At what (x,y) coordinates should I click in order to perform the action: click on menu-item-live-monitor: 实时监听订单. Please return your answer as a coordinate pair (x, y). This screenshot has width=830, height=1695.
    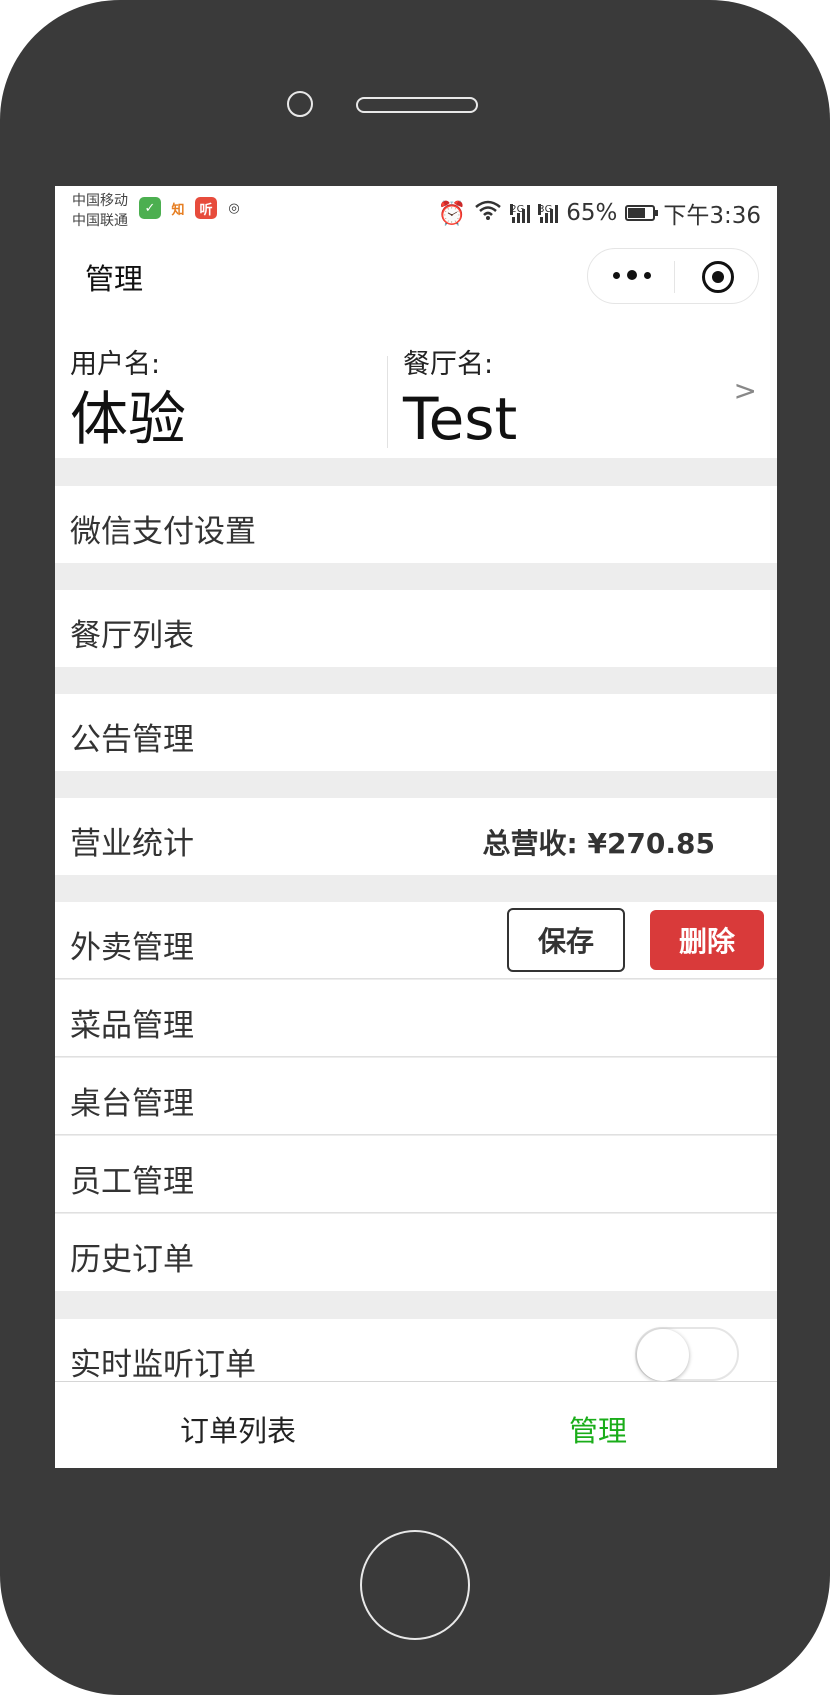
    Looking at the image, I should click on (416, 1350).